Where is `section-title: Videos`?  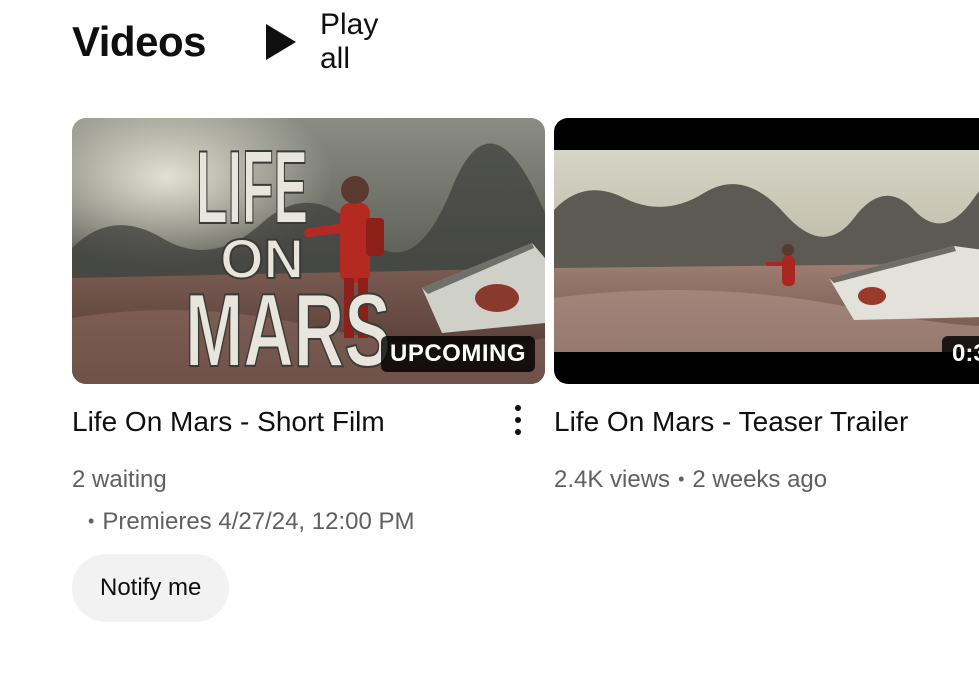
section-title: Videos is located at coordinates (139, 41).